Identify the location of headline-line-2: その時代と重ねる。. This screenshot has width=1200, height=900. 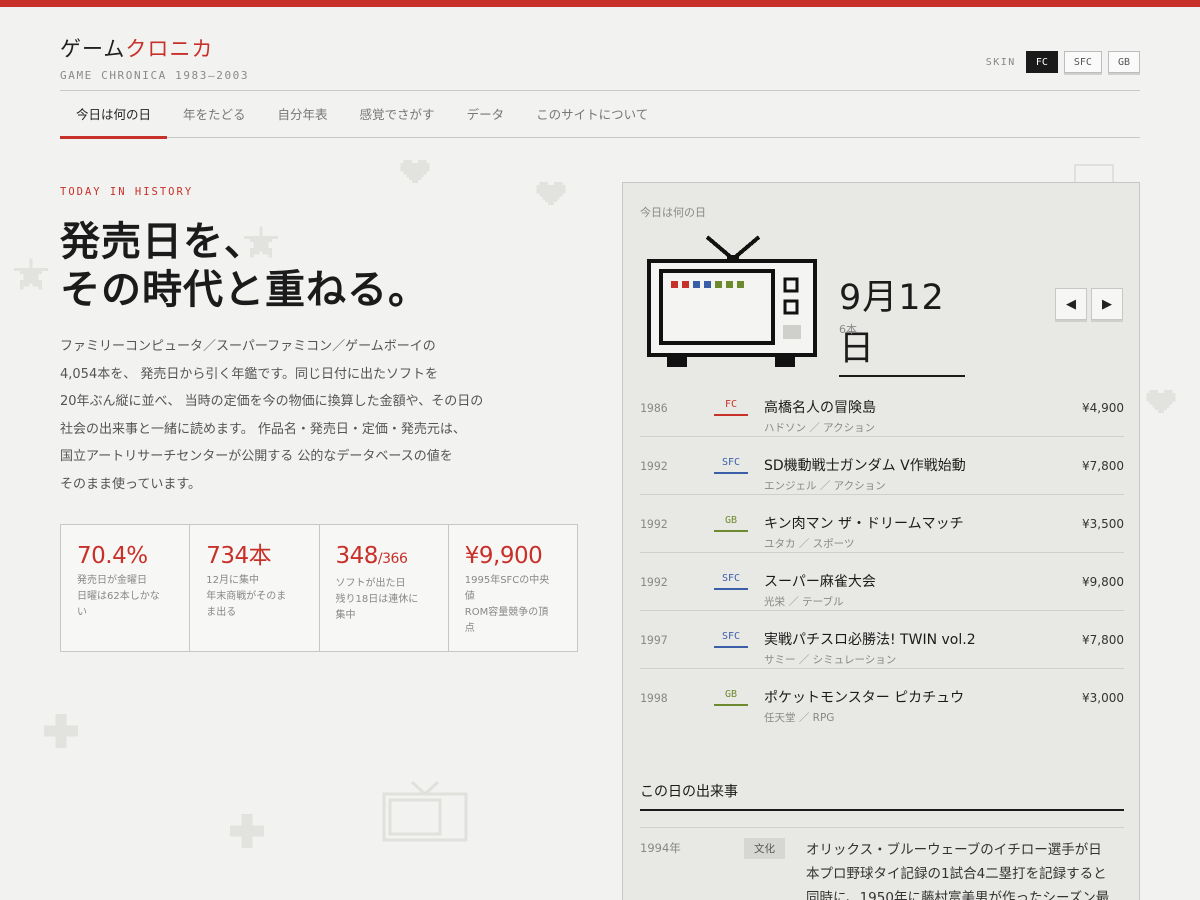
(244, 290).